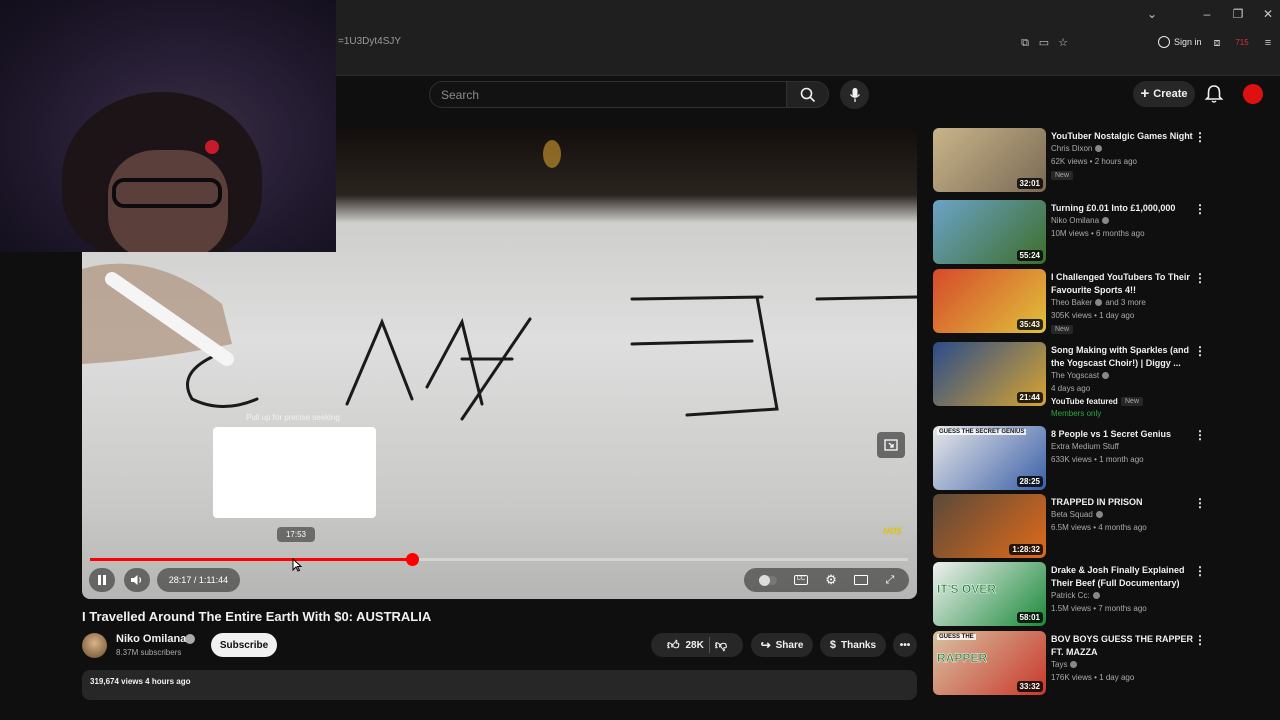 The height and width of the screenshot is (720, 1280). What do you see at coordinates (889, 580) in the screenshot?
I see `fullscreen-icon: ⤢` at bounding box center [889, 580].